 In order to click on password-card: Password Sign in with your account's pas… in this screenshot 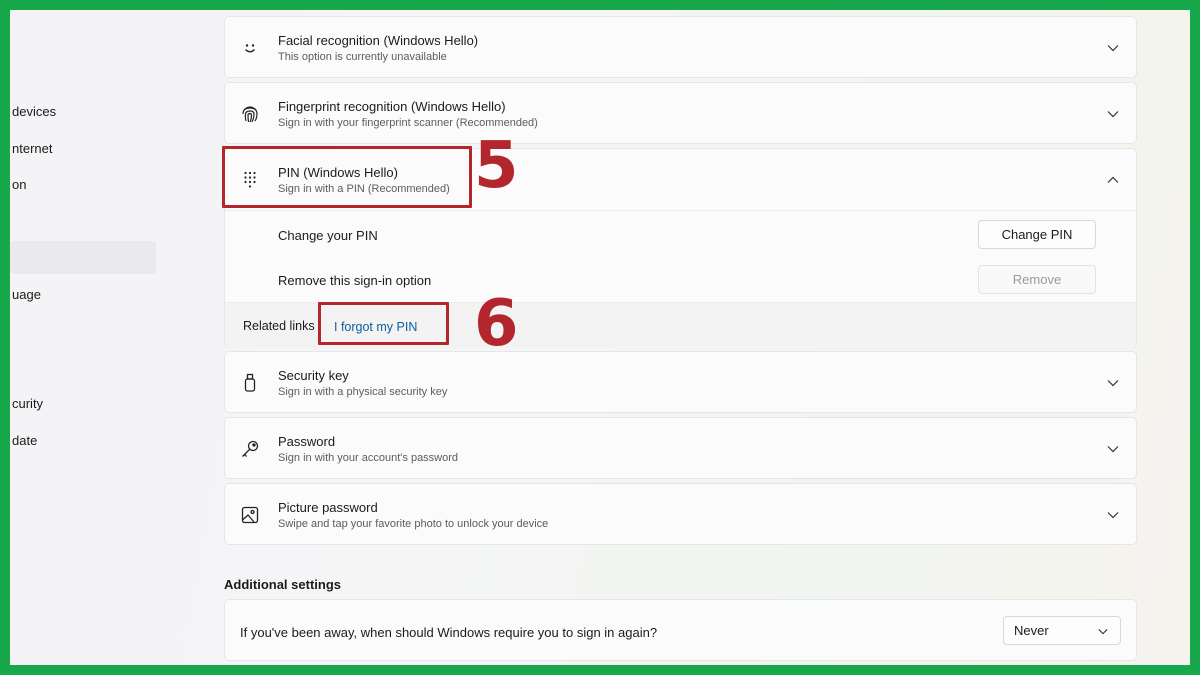, I will do `click(680, 448)`.